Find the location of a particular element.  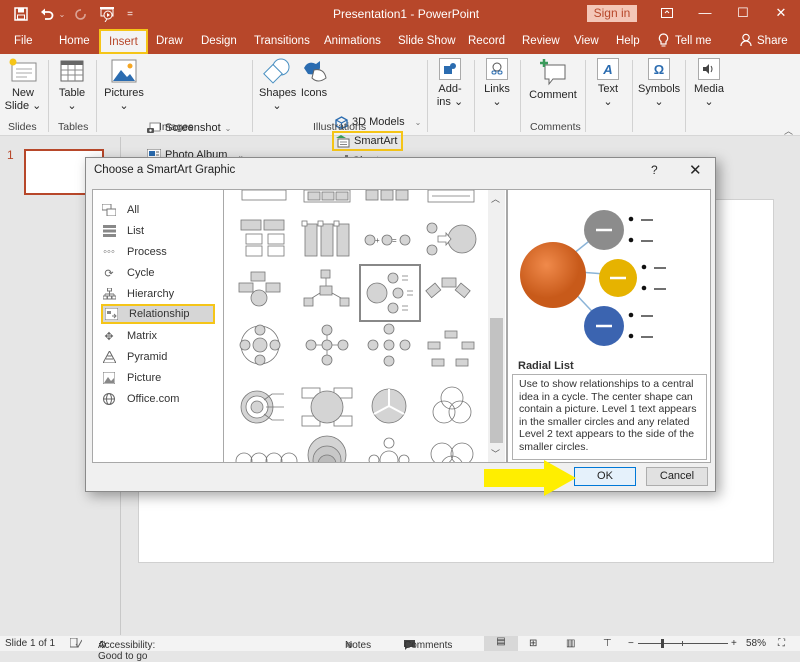

zoom-in-button: + is located at coordinates (734, 643).